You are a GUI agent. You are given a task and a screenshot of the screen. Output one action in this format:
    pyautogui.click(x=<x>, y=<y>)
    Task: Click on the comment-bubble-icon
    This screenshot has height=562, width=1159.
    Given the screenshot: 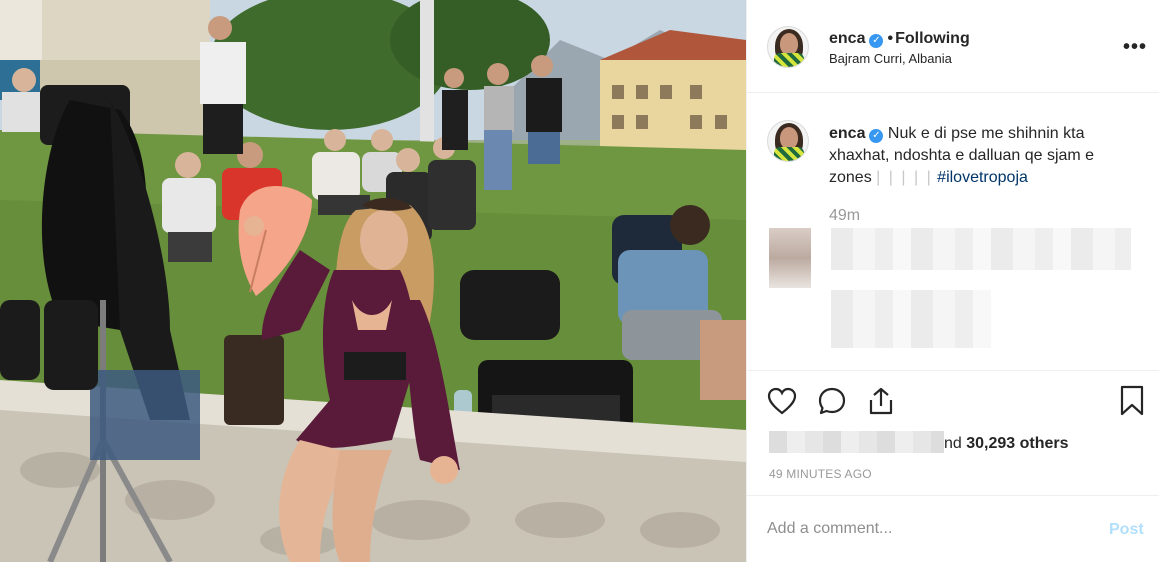 What is the action you would take?
    pyautogui.click(x=832, y=401)
    